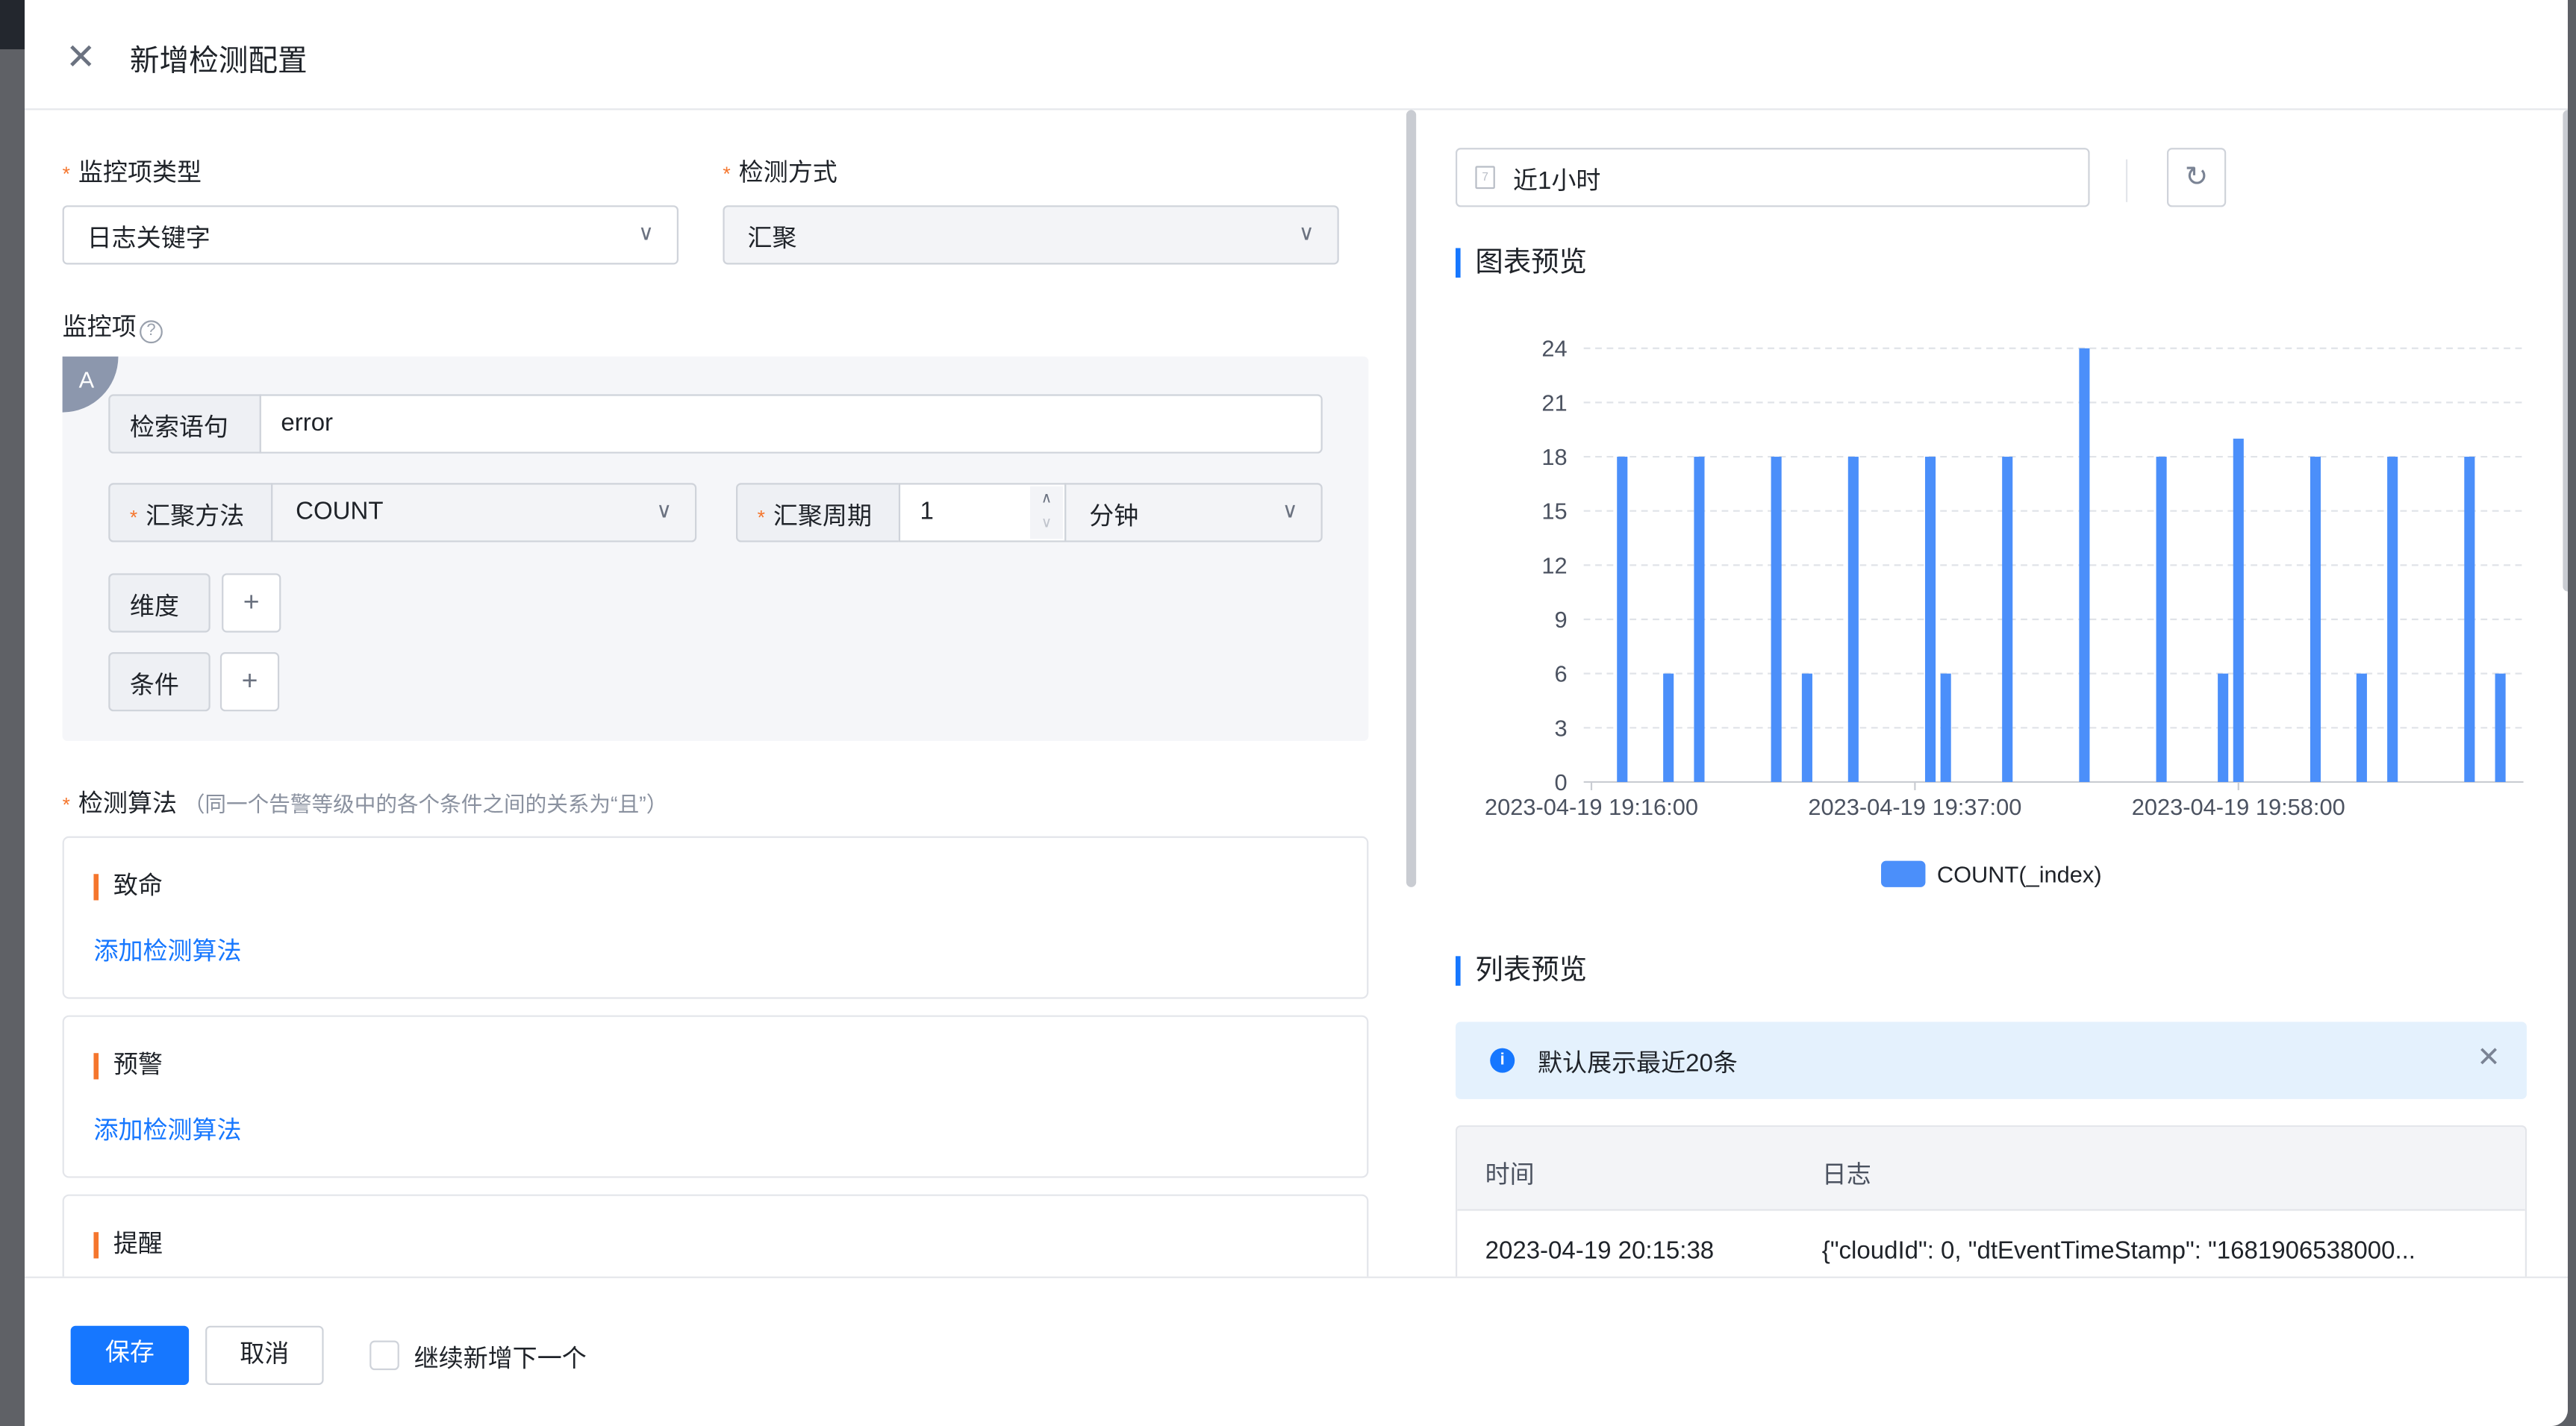 The height and width of the screenshot is (1426, 2576). I want to click on x-tick-label: 2023-04-19 19:37:00, so click(1914, 807).